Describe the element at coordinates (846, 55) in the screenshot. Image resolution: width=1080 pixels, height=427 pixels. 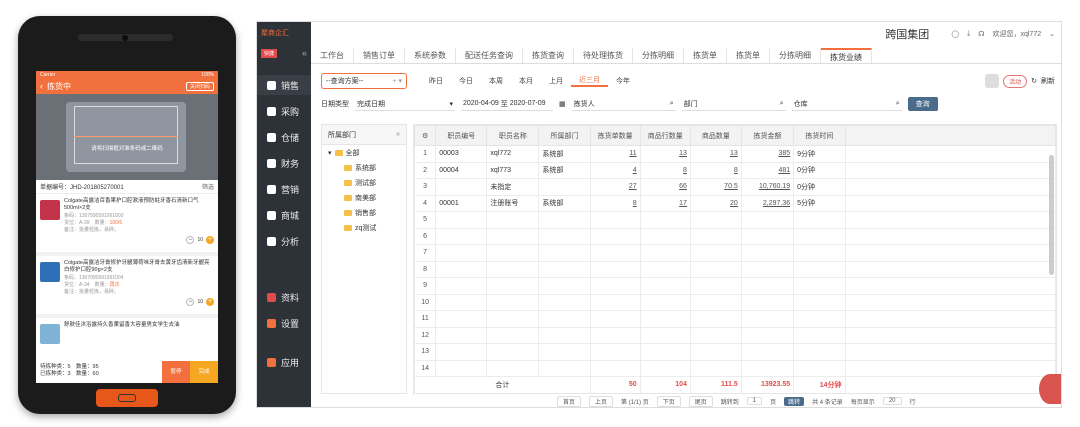
I see `tab-pick-performance: 拣货业绩` at that location.